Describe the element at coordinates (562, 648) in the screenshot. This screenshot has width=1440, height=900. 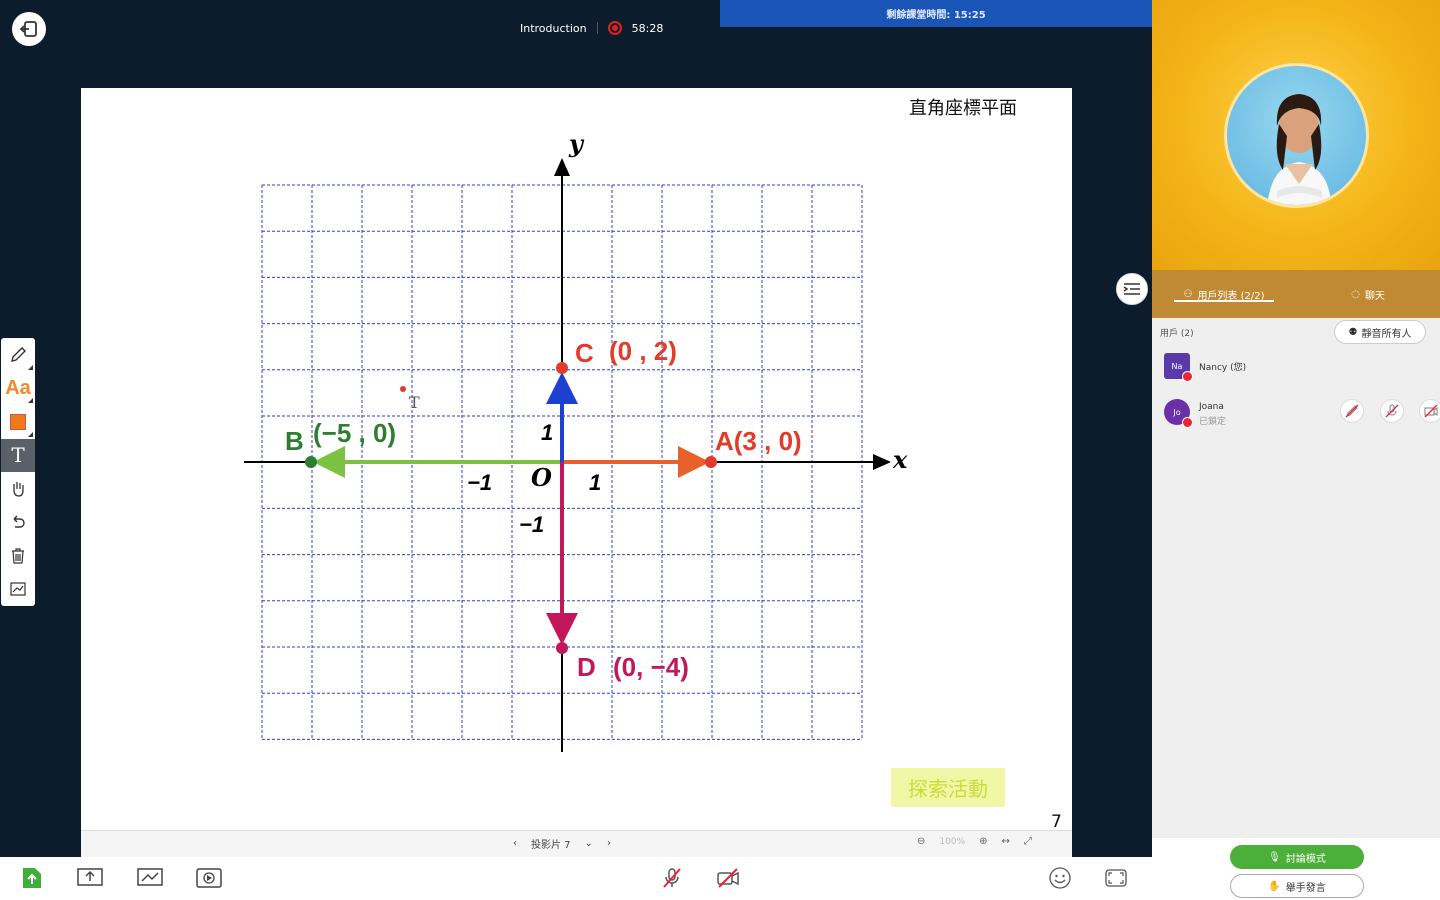
I see `point-d-dot` at that location.